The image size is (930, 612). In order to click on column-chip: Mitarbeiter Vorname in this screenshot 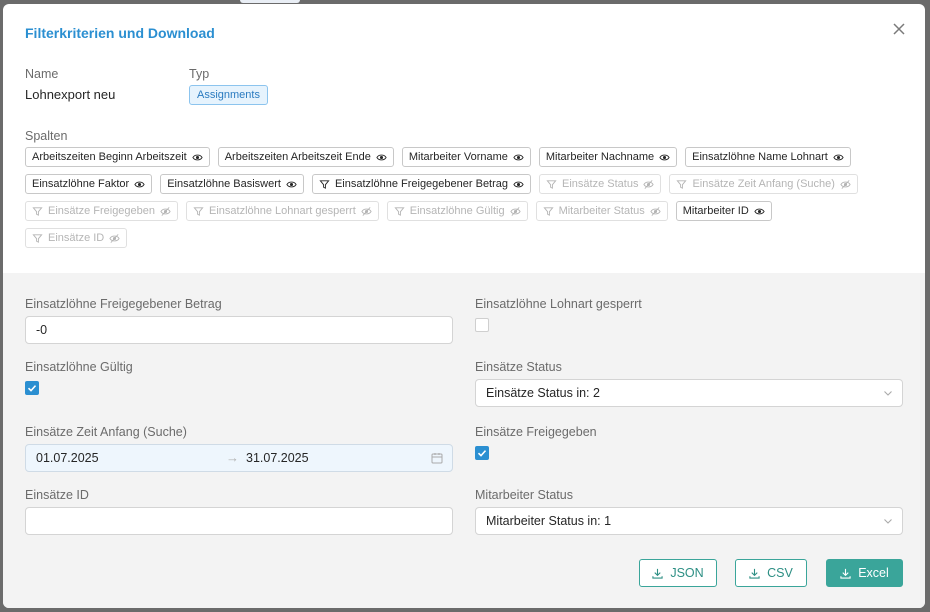, I will do `click(466, 157)`.